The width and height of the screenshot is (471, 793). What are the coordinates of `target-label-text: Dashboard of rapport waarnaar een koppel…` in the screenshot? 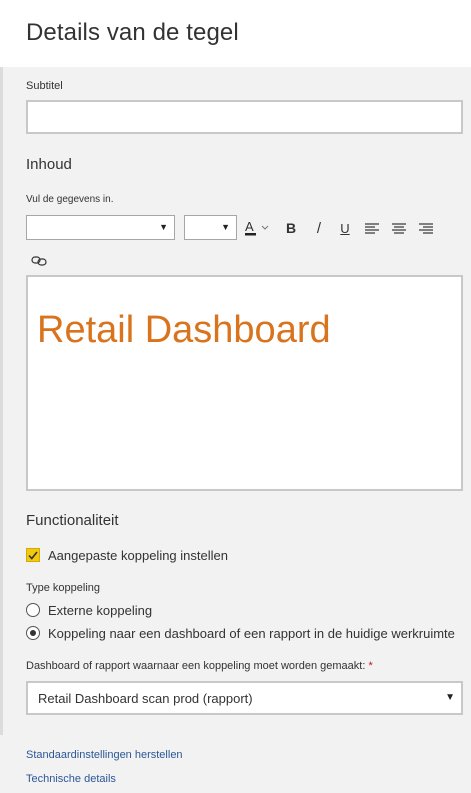 It's located at (196, 666).